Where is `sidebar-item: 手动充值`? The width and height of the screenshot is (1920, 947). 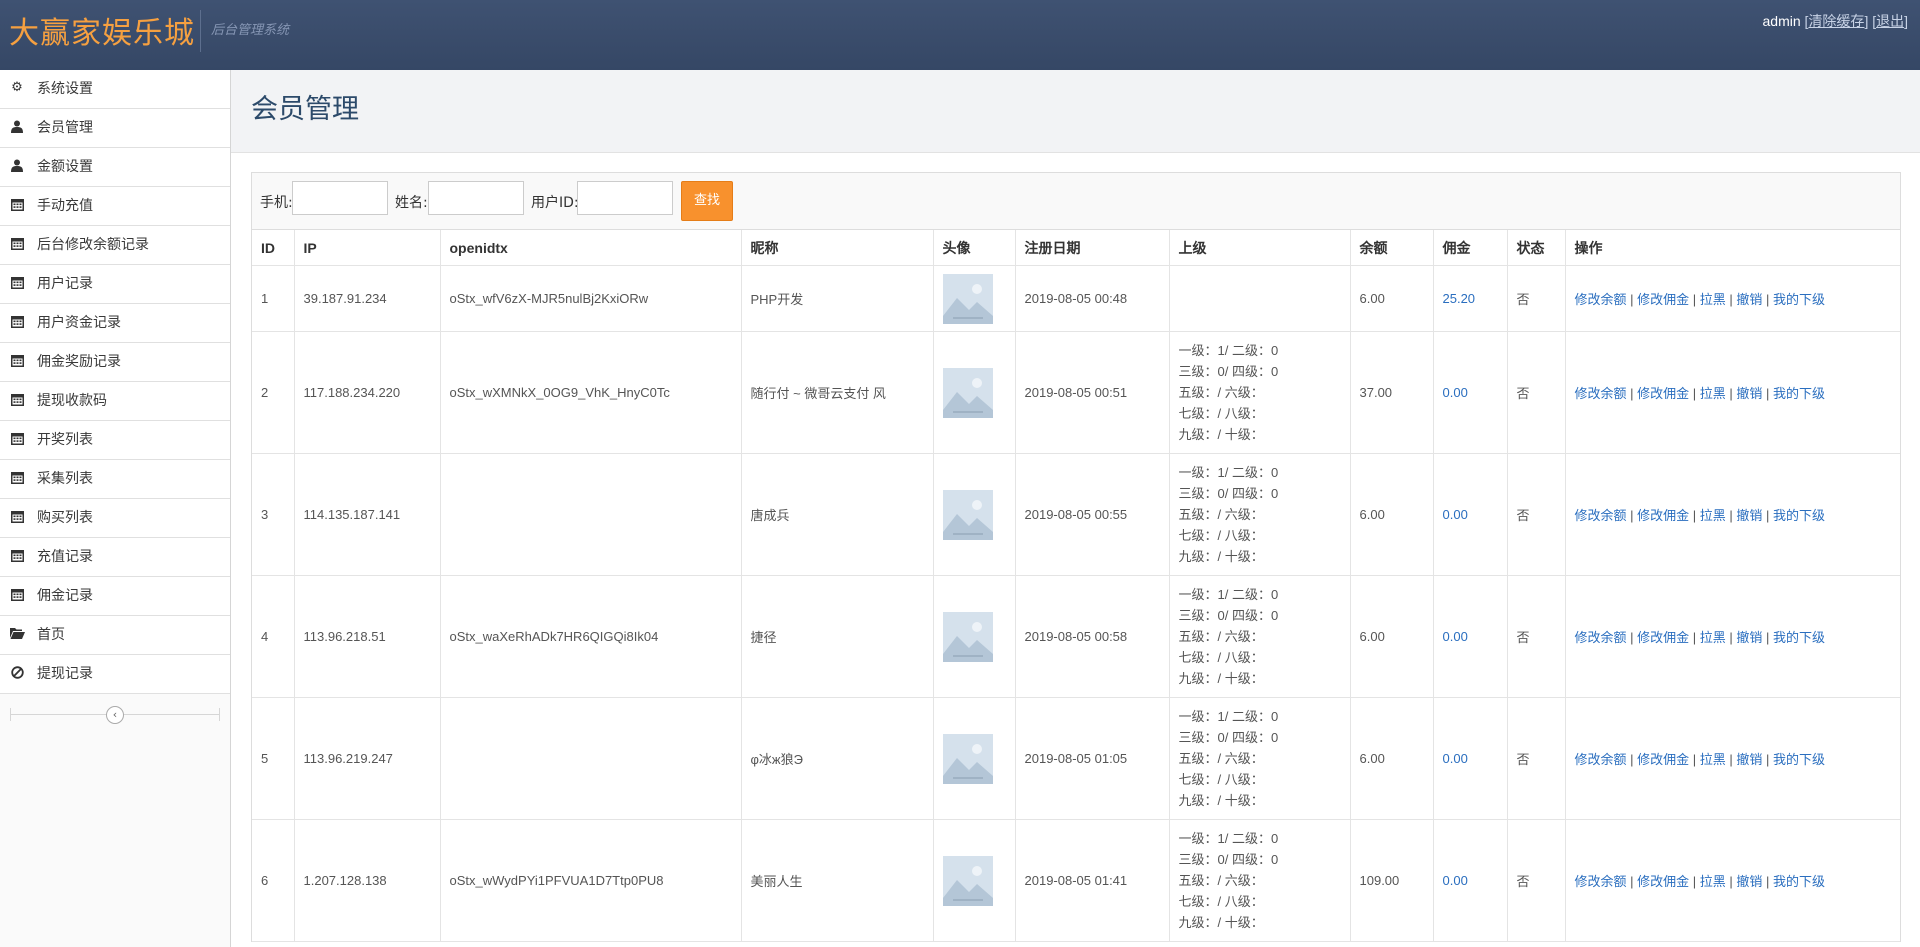 sidebar-item: 手动充值 is located at coordinates (115, 206).